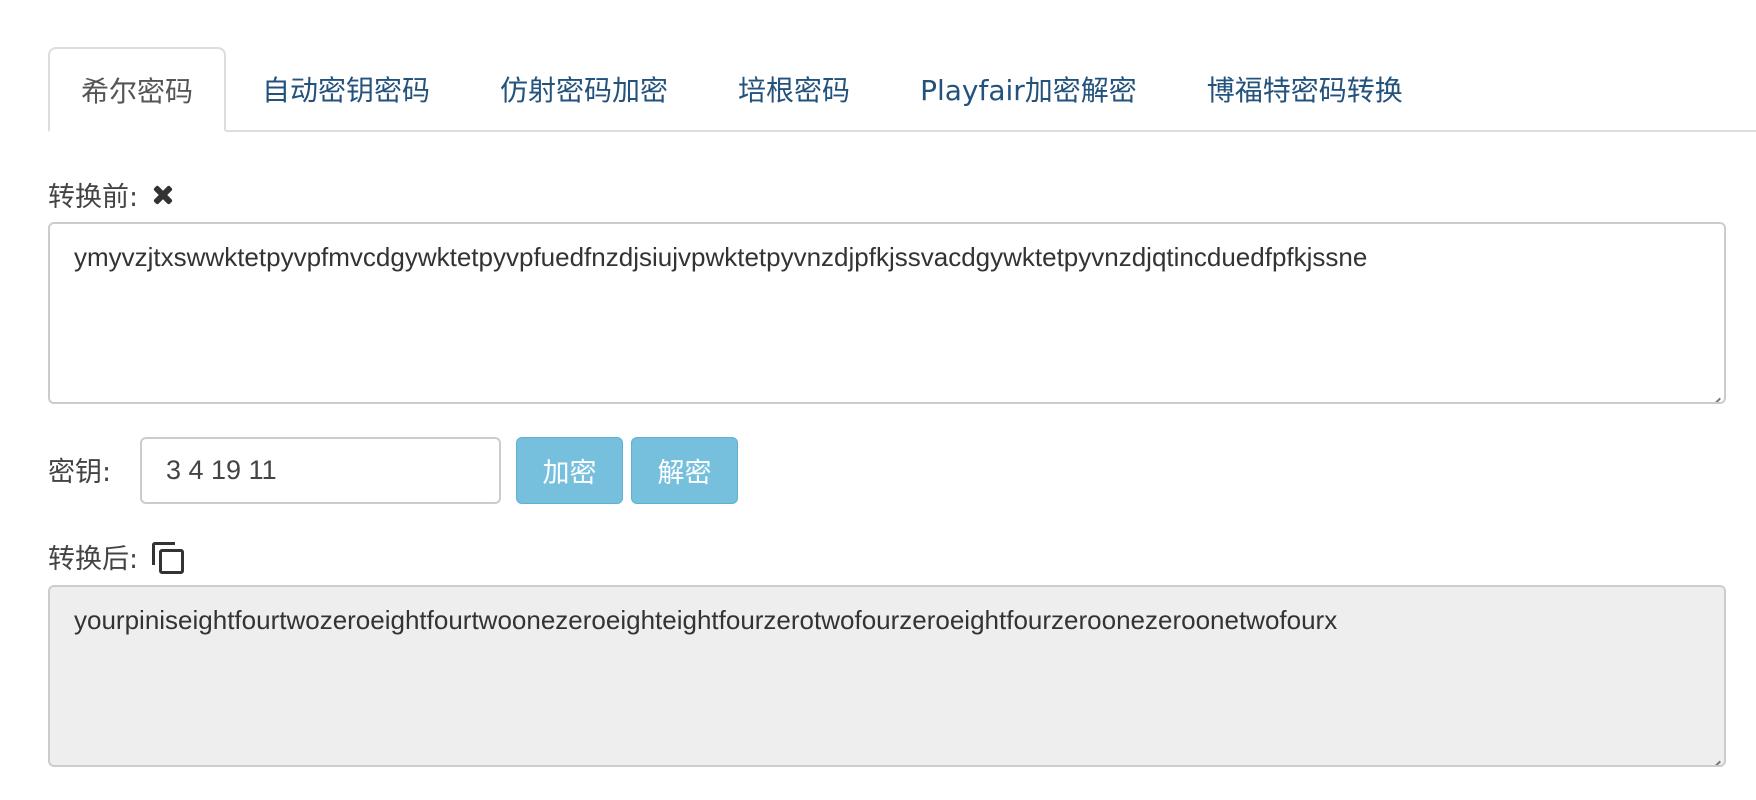 The image size is (1756, 800). What do you see at coordinates (93, 197) in the screenshot?
I see `input-label: 转换前:` at bounding box center [93, 197].